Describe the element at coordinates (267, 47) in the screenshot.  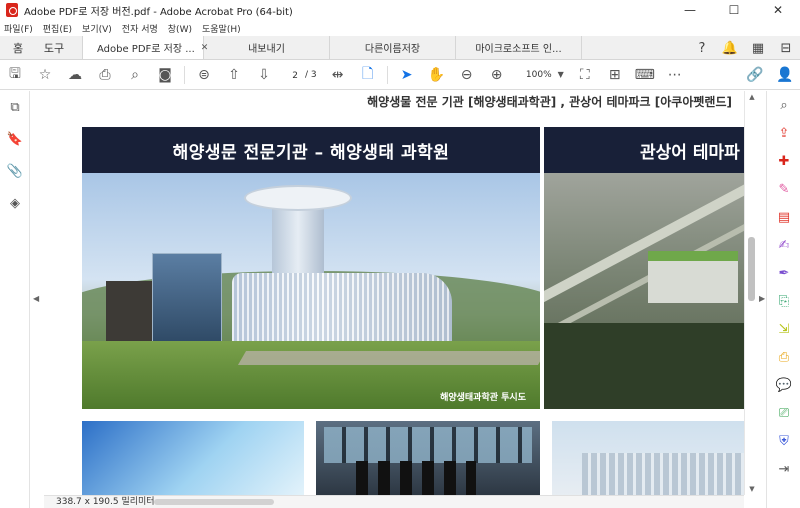
I see `tab-export: 내보내기` at that location.